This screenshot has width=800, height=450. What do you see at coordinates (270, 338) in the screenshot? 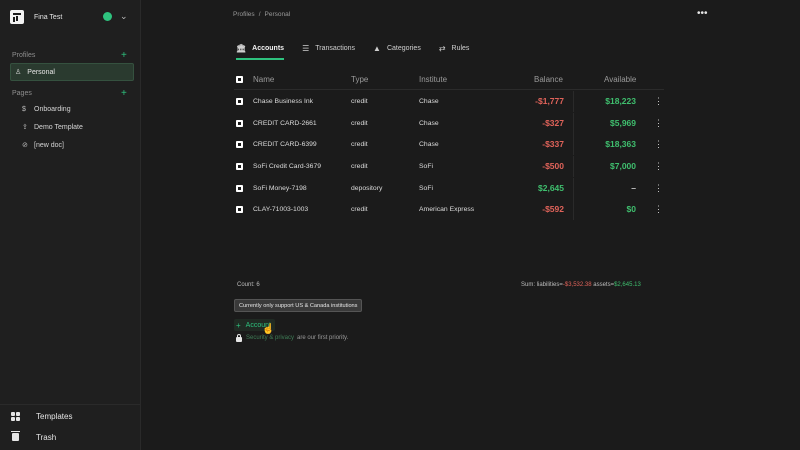
I see `security-link: Security & privacy` at bounding box center [270, 338].